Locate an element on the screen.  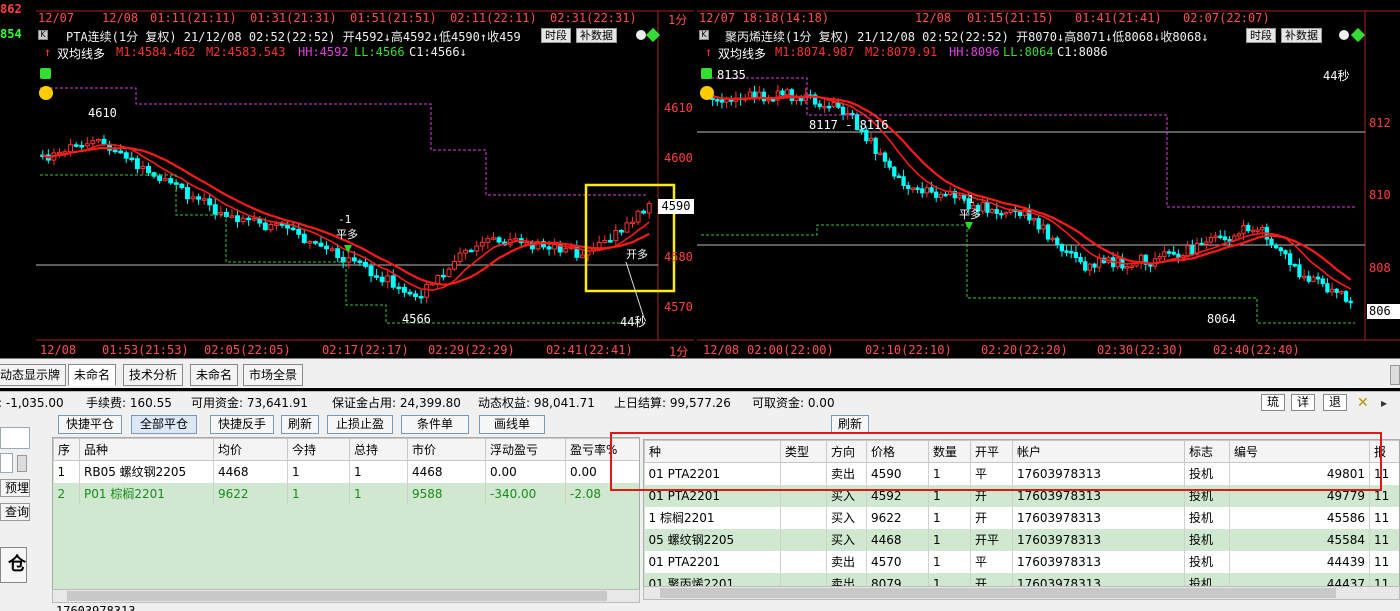
close-position-button: 仓 is located at coordinates (13, 565).